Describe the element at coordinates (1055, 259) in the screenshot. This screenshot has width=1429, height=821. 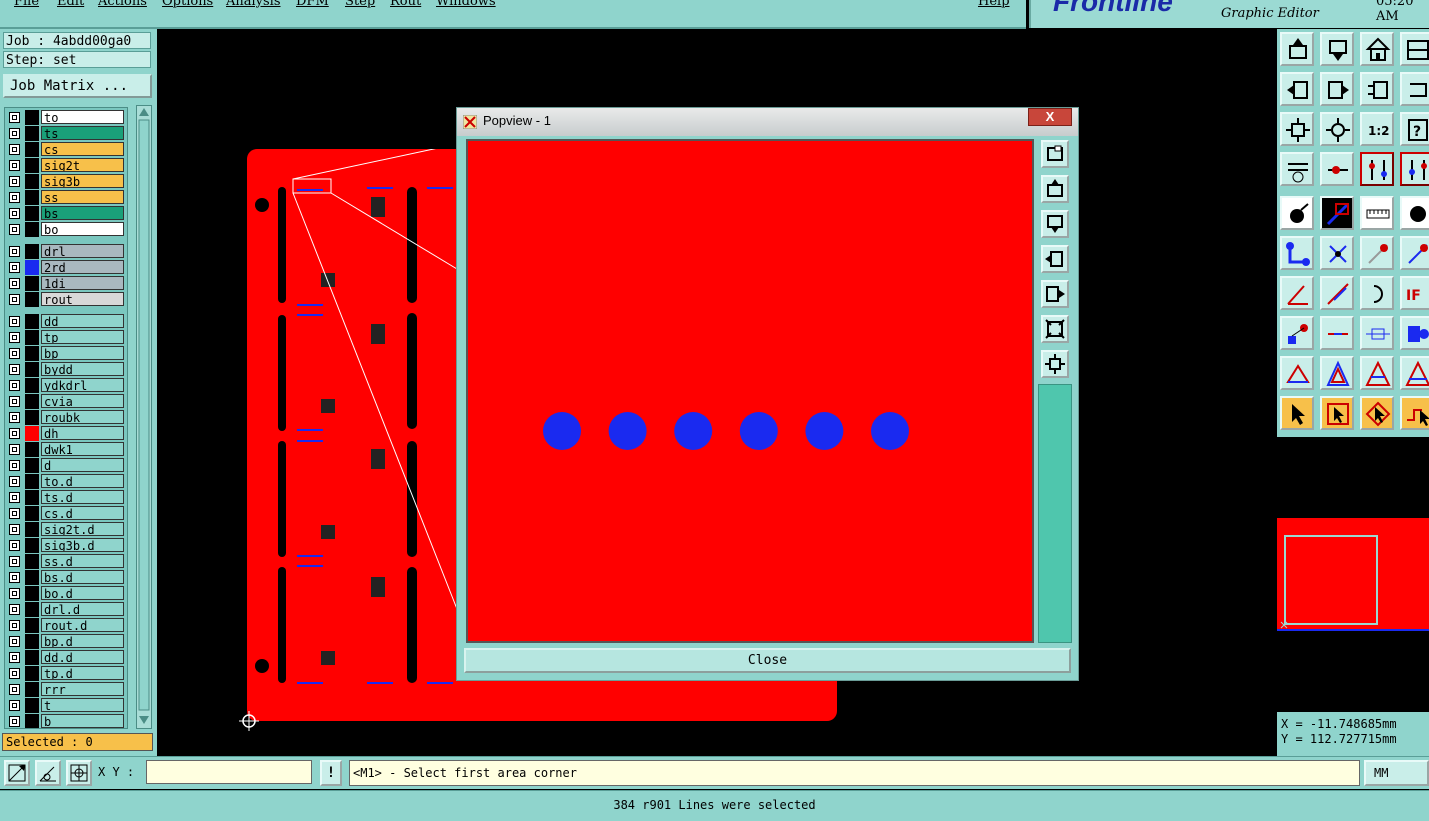
I see `popview-pan-left-button` at that location.